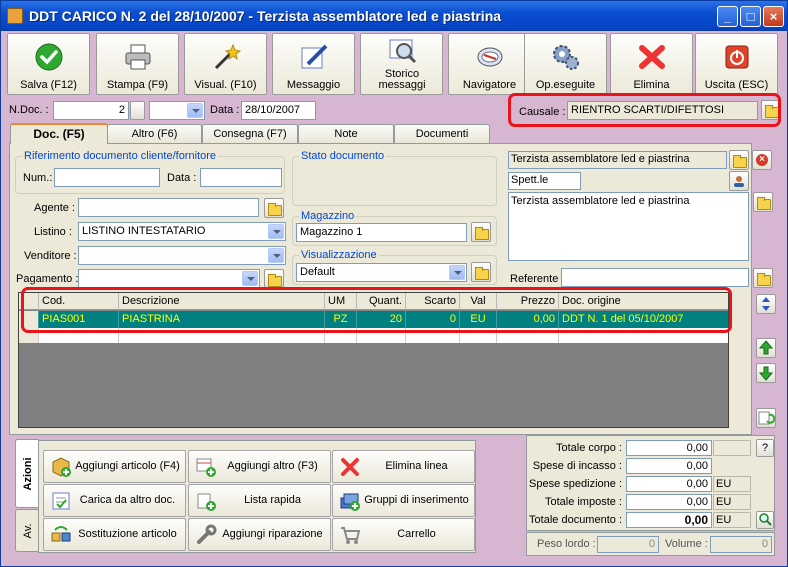 The image size is (788, 567). What do you see at coordinates (739, 181) in the screenshot?
I see `person-lookup-button` at bounding box center [739, 181].